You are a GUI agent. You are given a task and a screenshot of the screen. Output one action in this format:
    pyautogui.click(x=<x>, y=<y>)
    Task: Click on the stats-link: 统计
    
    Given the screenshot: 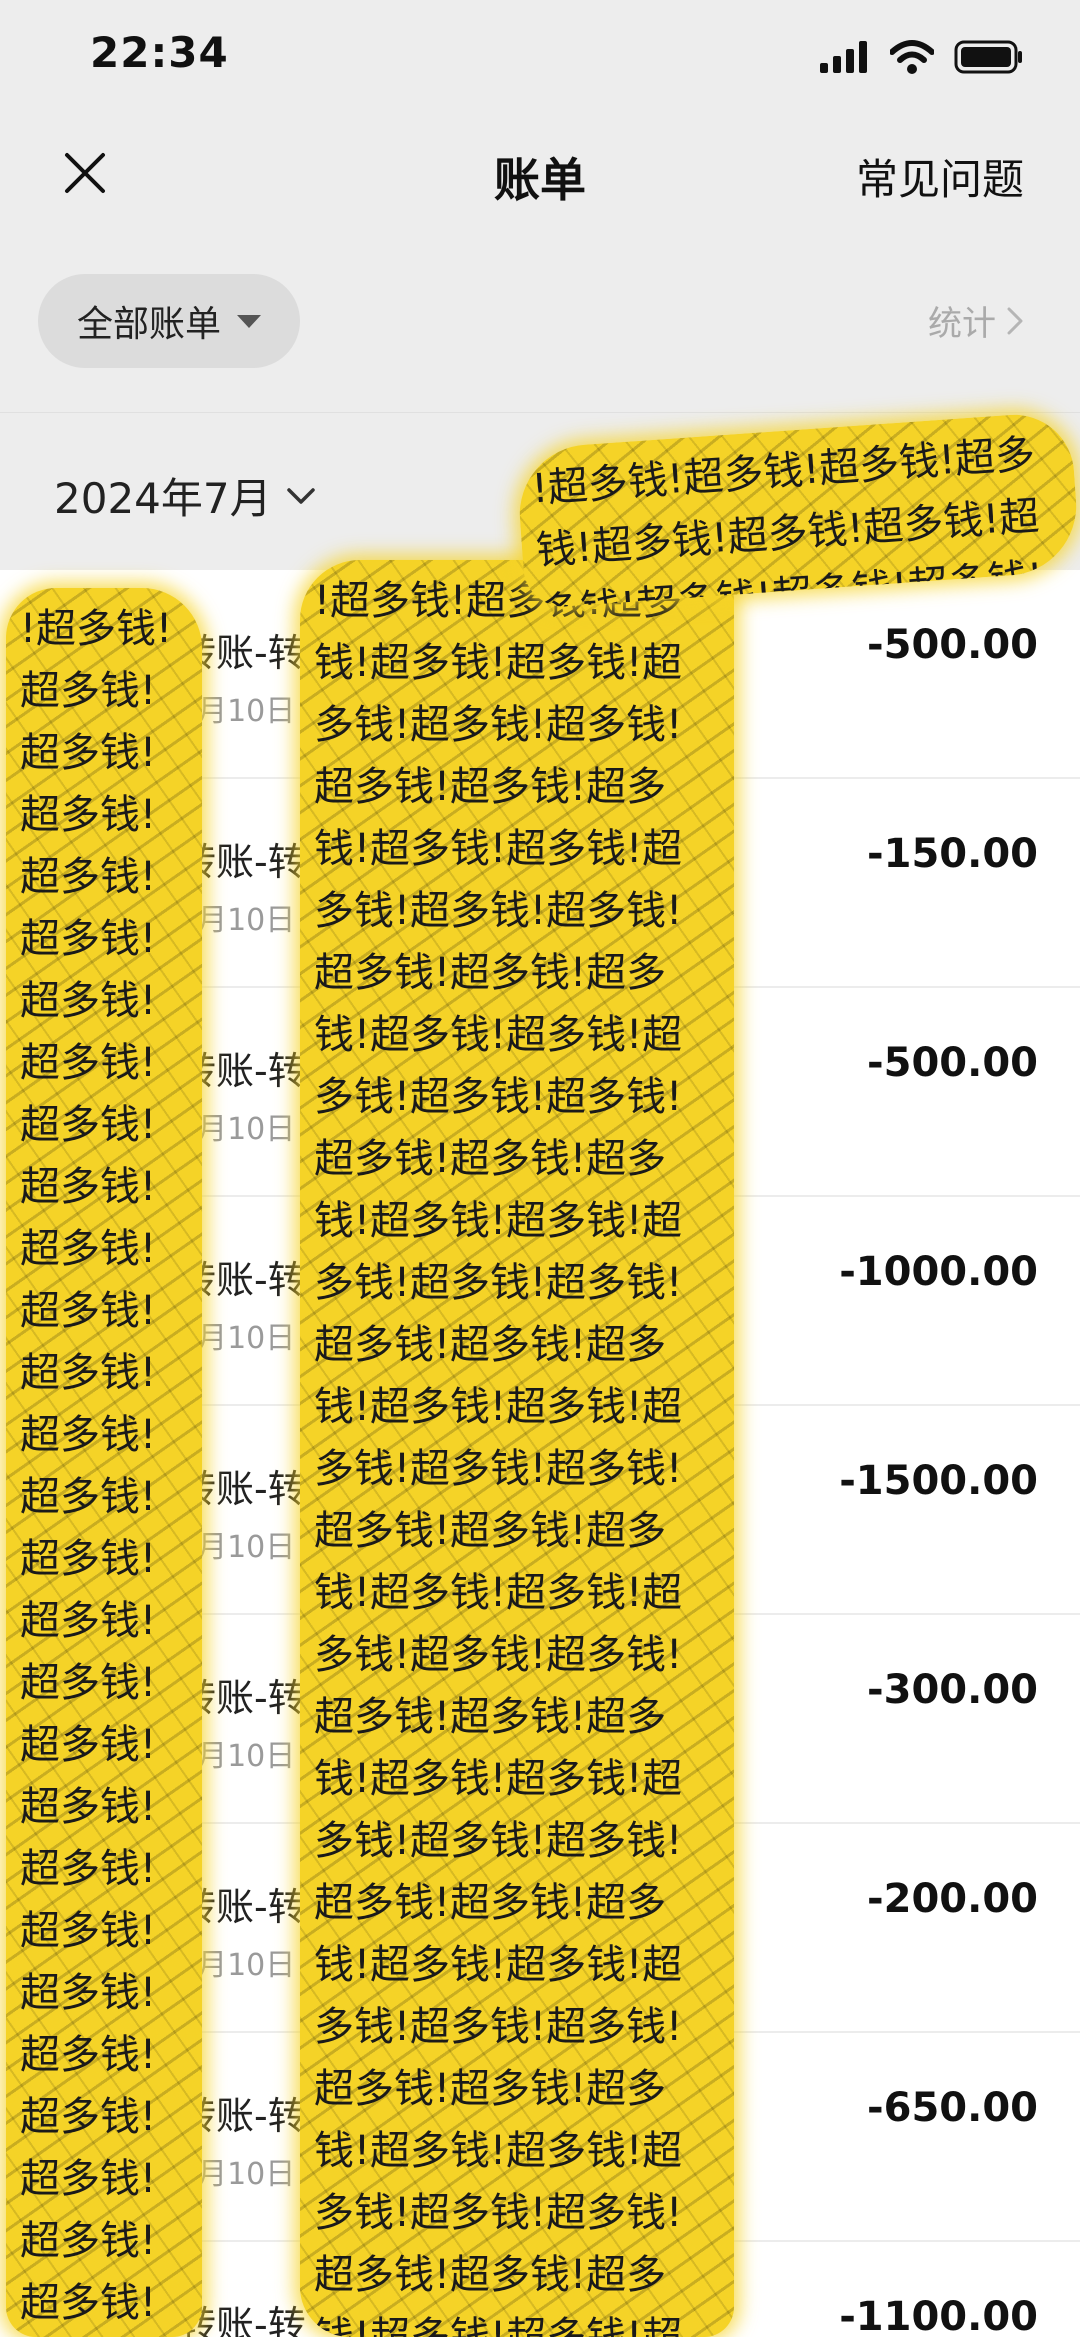 What is the action you would take?
    pyautogui.click(x=976, y=320)
    